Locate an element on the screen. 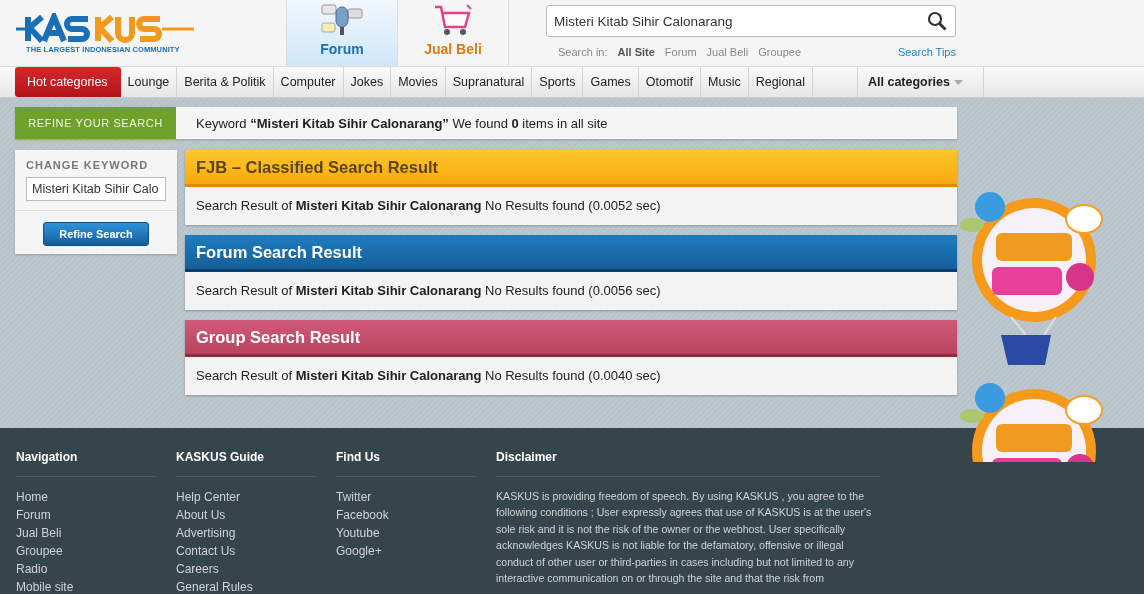  footer-link: Groupee is located at coordinates (86, 551).